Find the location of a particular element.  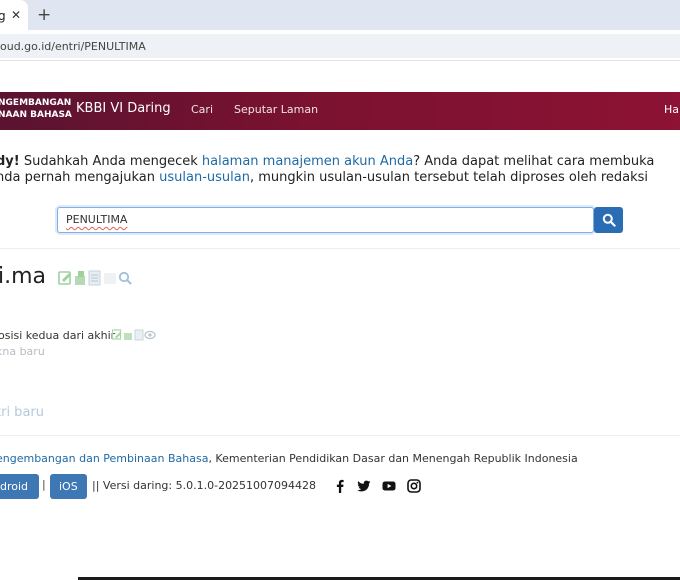

site-logo: NGEMBANGAN NAAN BAHASA is located at coordinates (36, 109).